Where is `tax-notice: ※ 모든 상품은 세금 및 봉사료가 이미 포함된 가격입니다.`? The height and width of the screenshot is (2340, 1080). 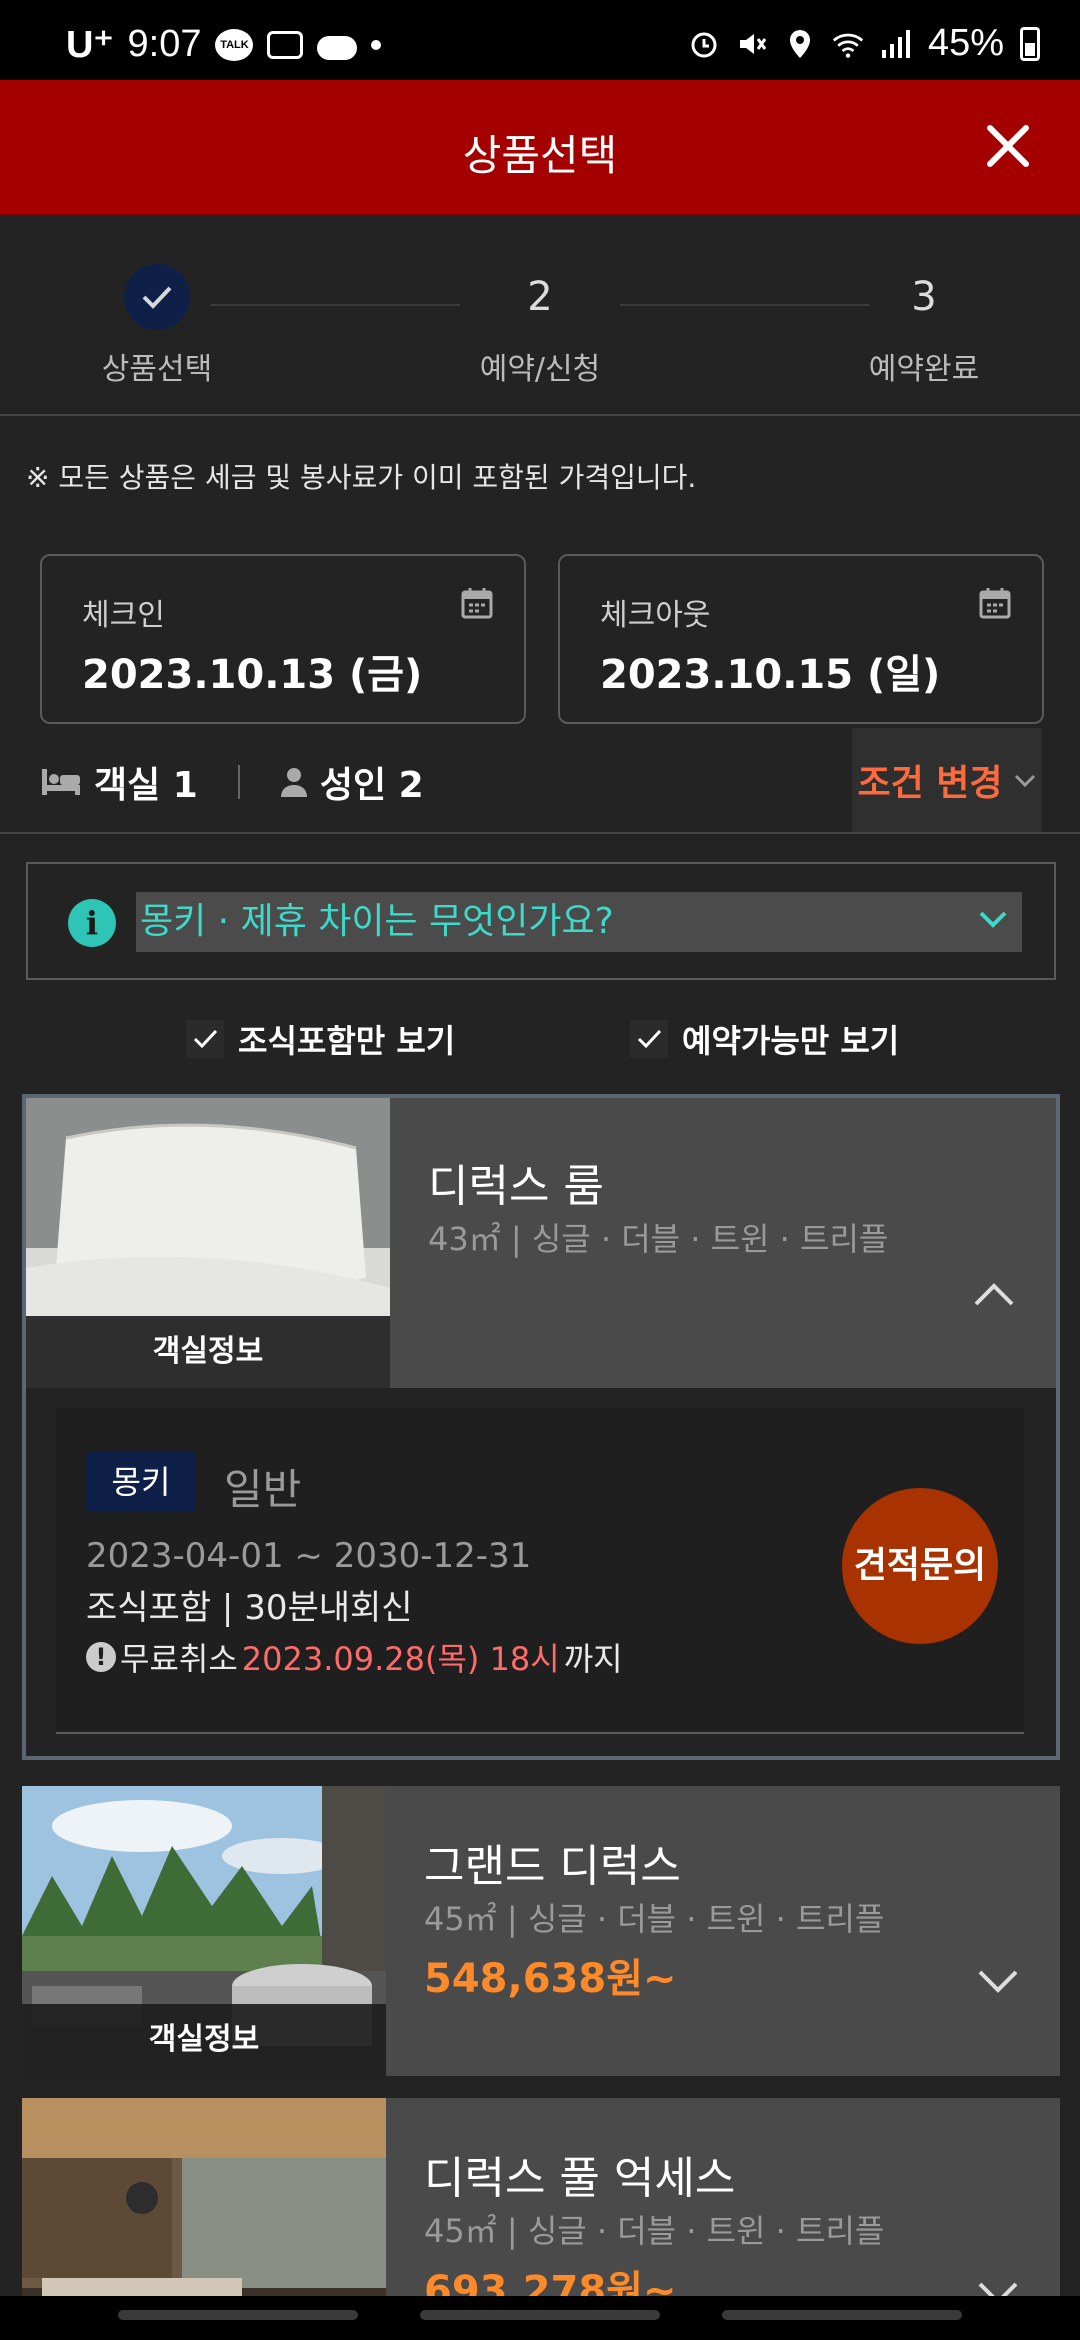
tax-notice: ※ 모든 상품은 세금 및 봉사료가 이미 포함된 가격입니다. is located at coordinates (361, 477).